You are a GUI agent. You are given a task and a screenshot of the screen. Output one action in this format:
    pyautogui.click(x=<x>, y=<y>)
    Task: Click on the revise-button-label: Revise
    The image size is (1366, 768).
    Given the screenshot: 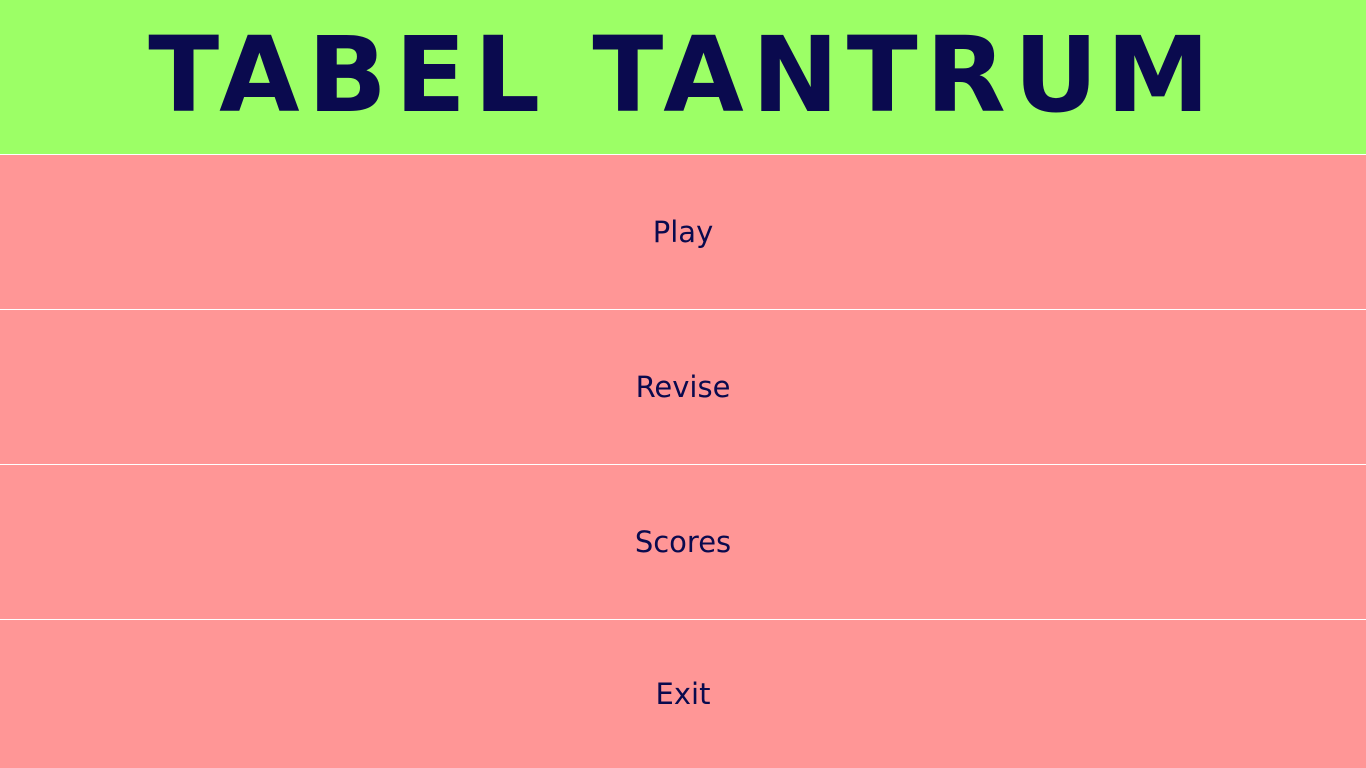 What is the action you would take?
    pyautogui.click(x=683, y=387)
    